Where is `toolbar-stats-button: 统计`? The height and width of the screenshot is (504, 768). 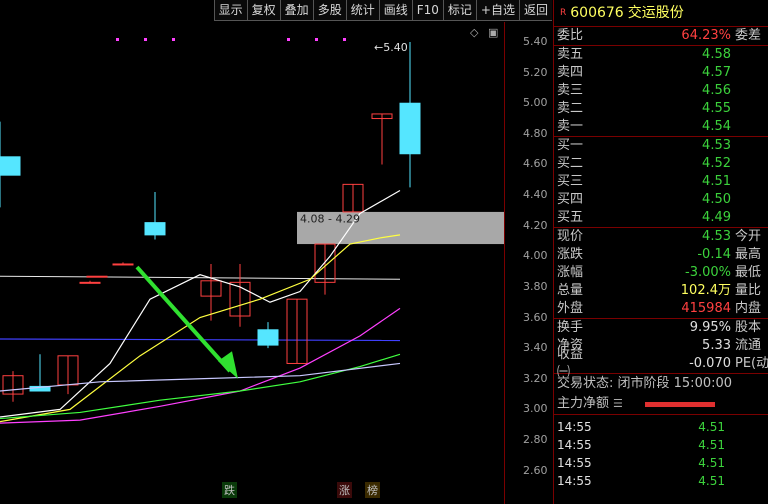
toolbar-stats-button: 统计 is located at coordinates (362, 10).